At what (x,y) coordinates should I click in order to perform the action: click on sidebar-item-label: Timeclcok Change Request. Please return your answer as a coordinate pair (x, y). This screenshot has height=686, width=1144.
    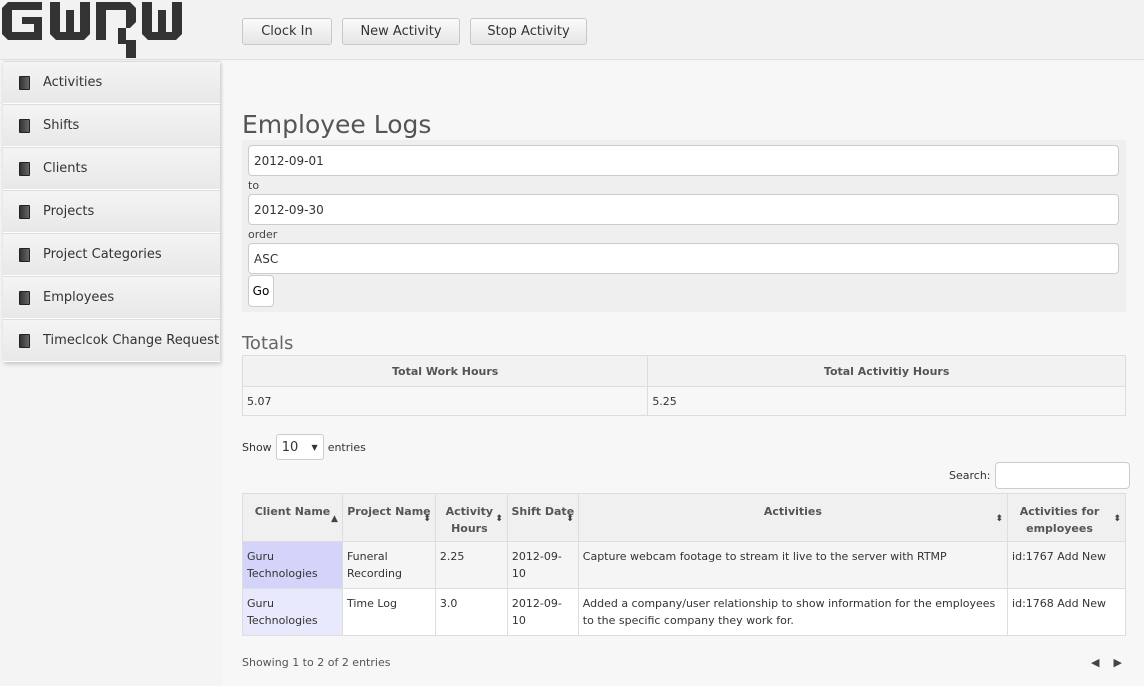
    Looking at the image, I should click on (131, 340).